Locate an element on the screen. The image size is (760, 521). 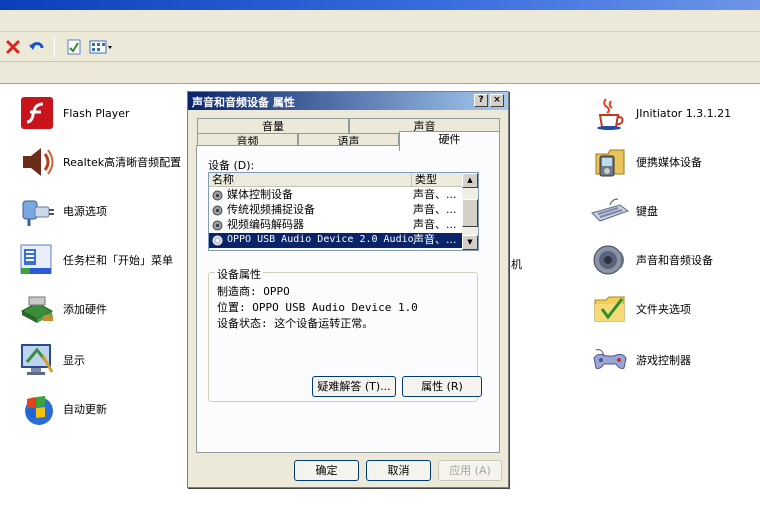
partial-item-label: 机 is located at coordinates (516, 264).